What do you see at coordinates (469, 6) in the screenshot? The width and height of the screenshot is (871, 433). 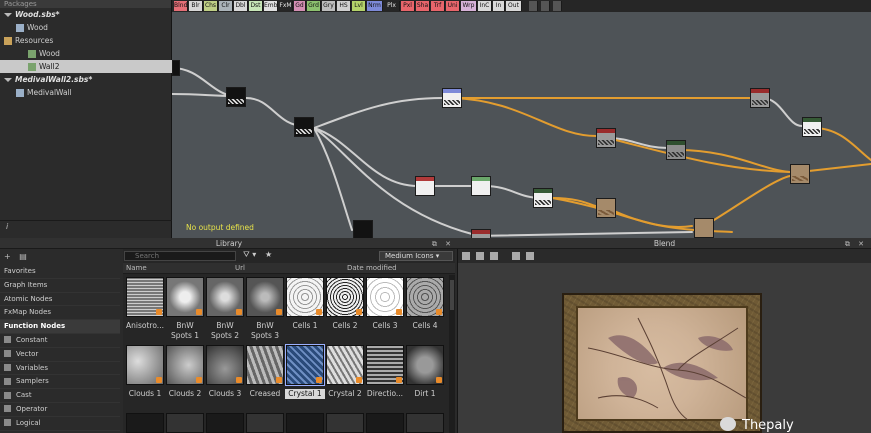 I see `toolbar-node-button: Wrp` at bounding box center [469, 6].